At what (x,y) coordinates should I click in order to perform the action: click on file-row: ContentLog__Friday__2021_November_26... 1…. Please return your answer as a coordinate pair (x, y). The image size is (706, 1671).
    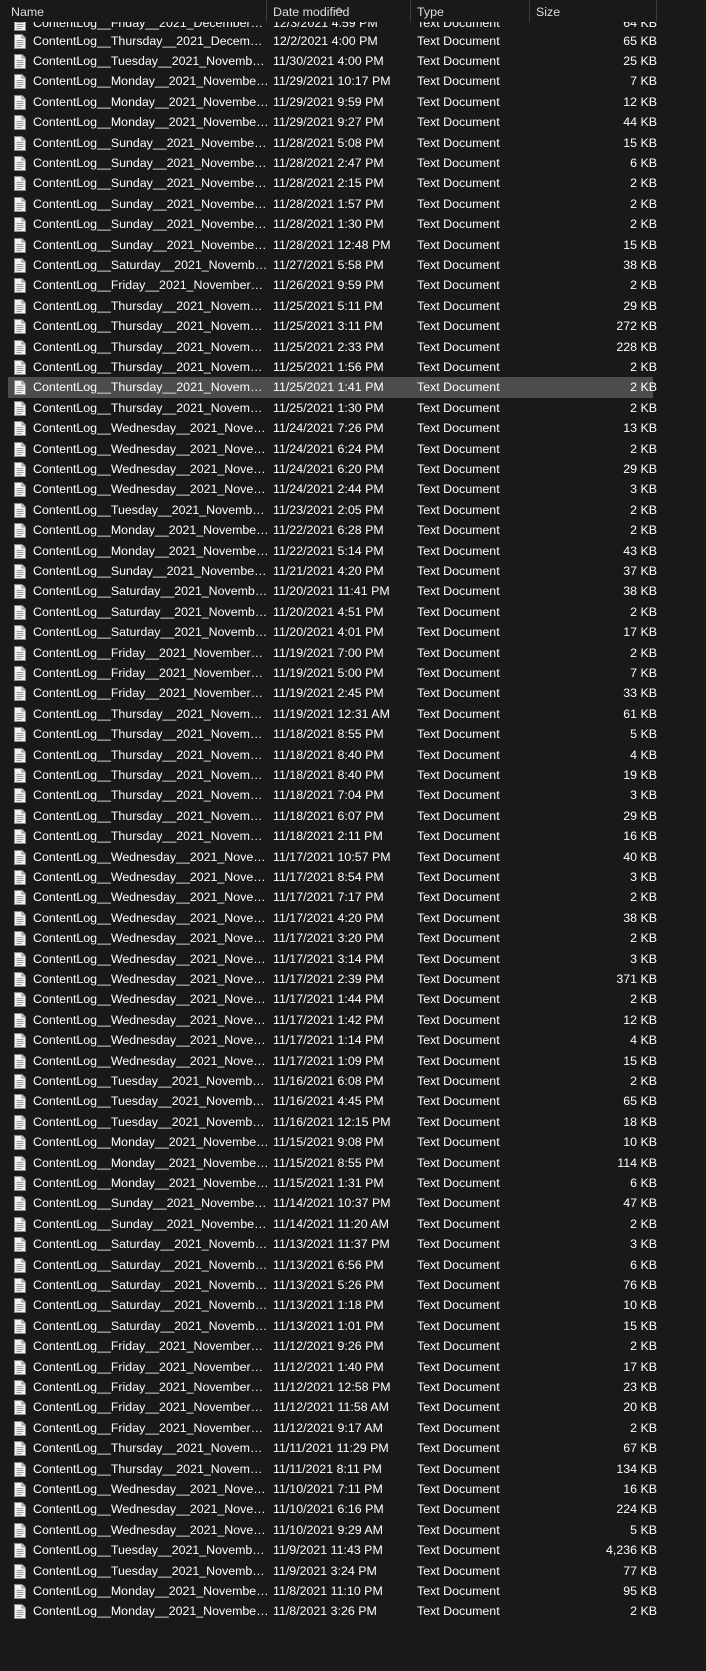
    Looking at the image, I should click on (332, 285).